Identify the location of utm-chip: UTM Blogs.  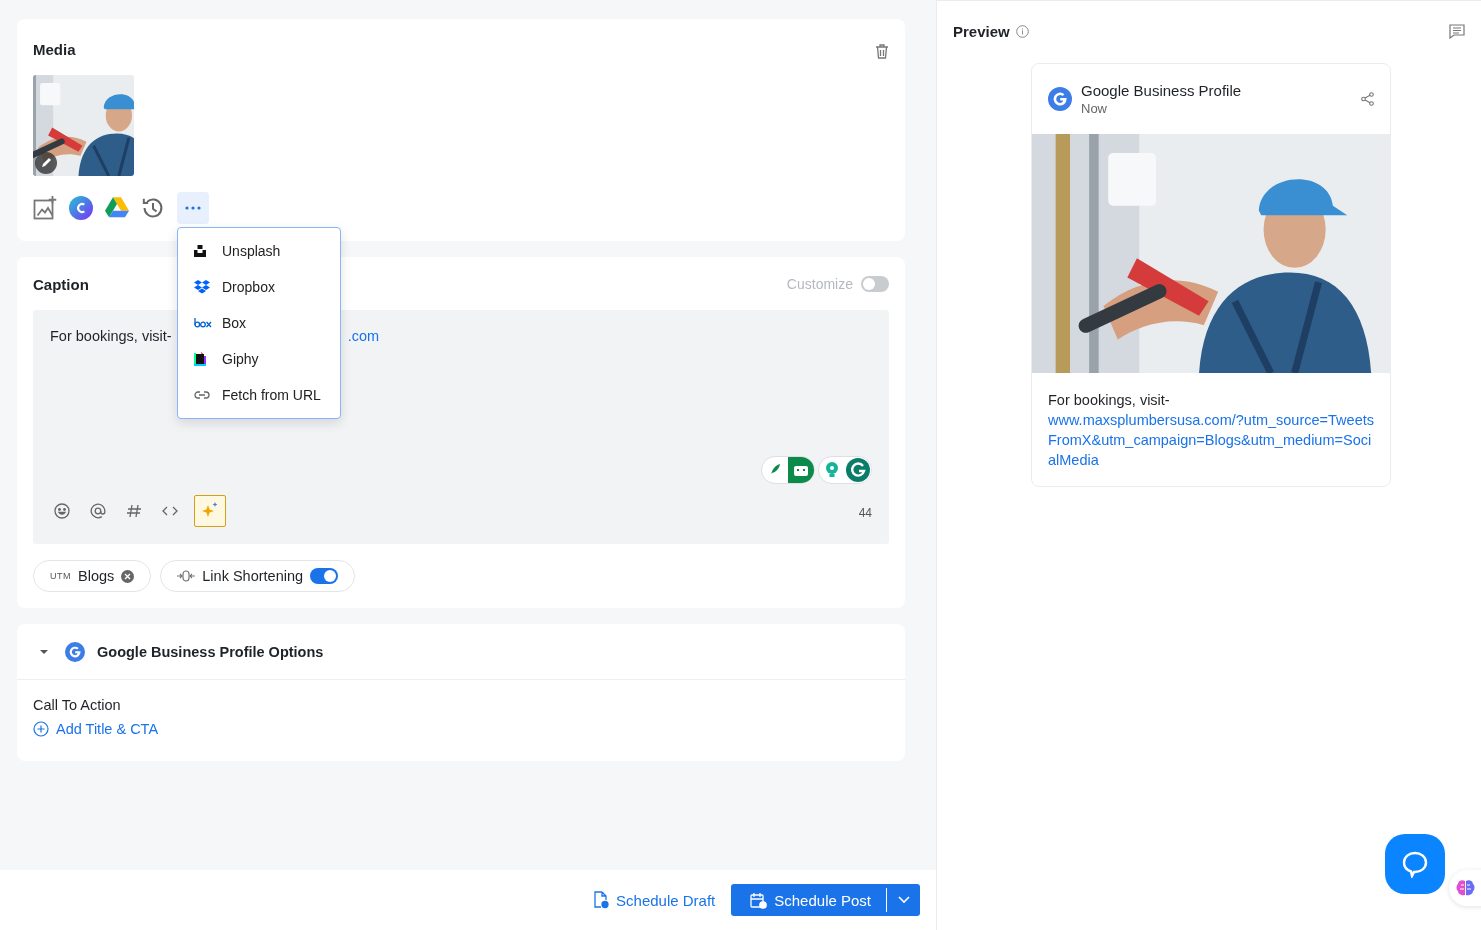
(92, 576).